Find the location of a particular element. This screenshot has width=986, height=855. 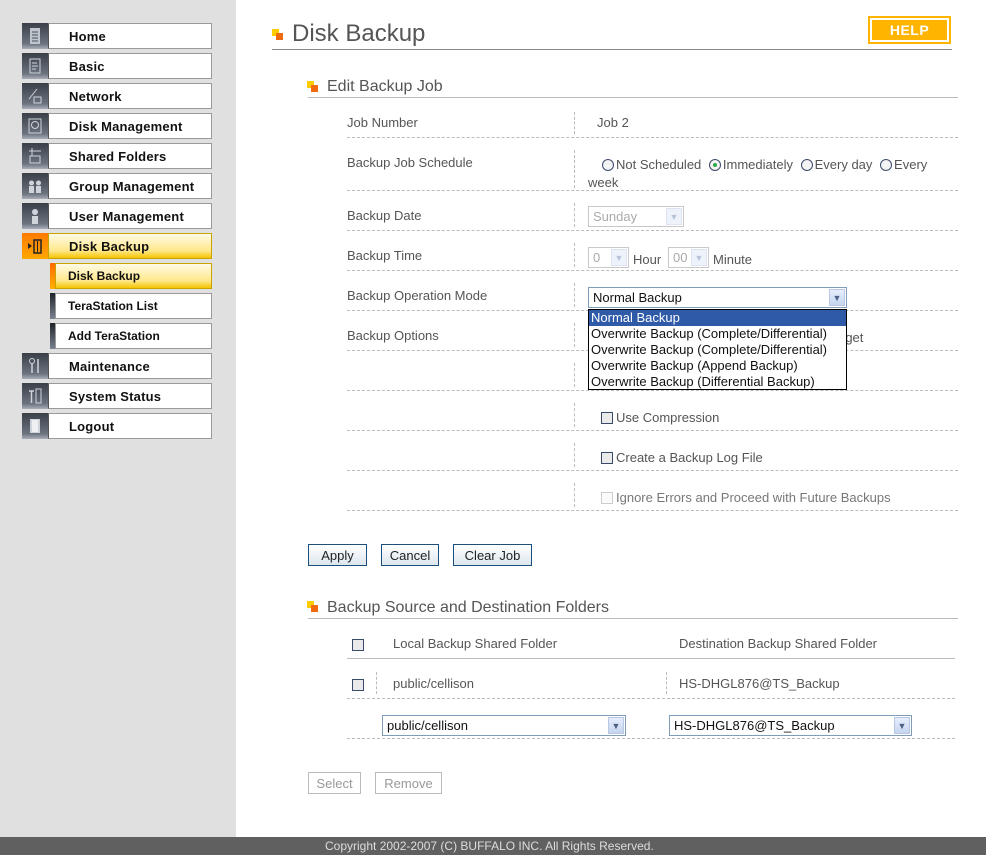

sidebar-item-shared-folders: Shared Folders is located at coordinates (117, 156).